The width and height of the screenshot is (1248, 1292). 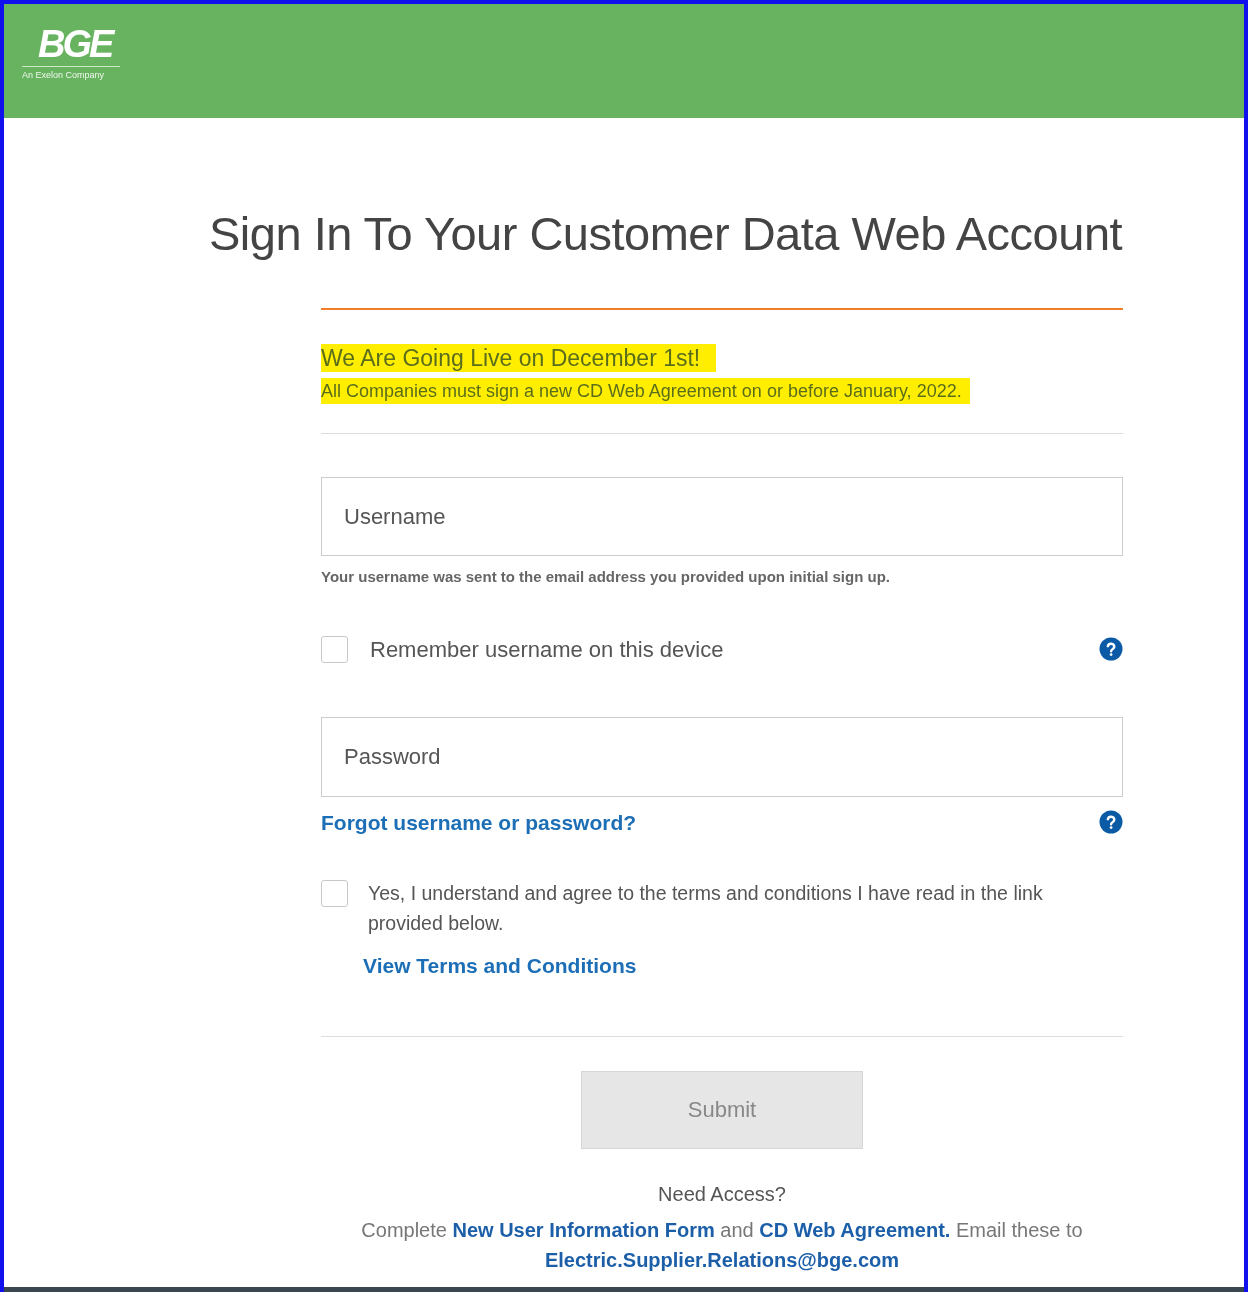 I want to click on checkbox-label: Yes, I understand and agree to the terms and conditions I have read in the link provided below., so click(x=706, y=908).